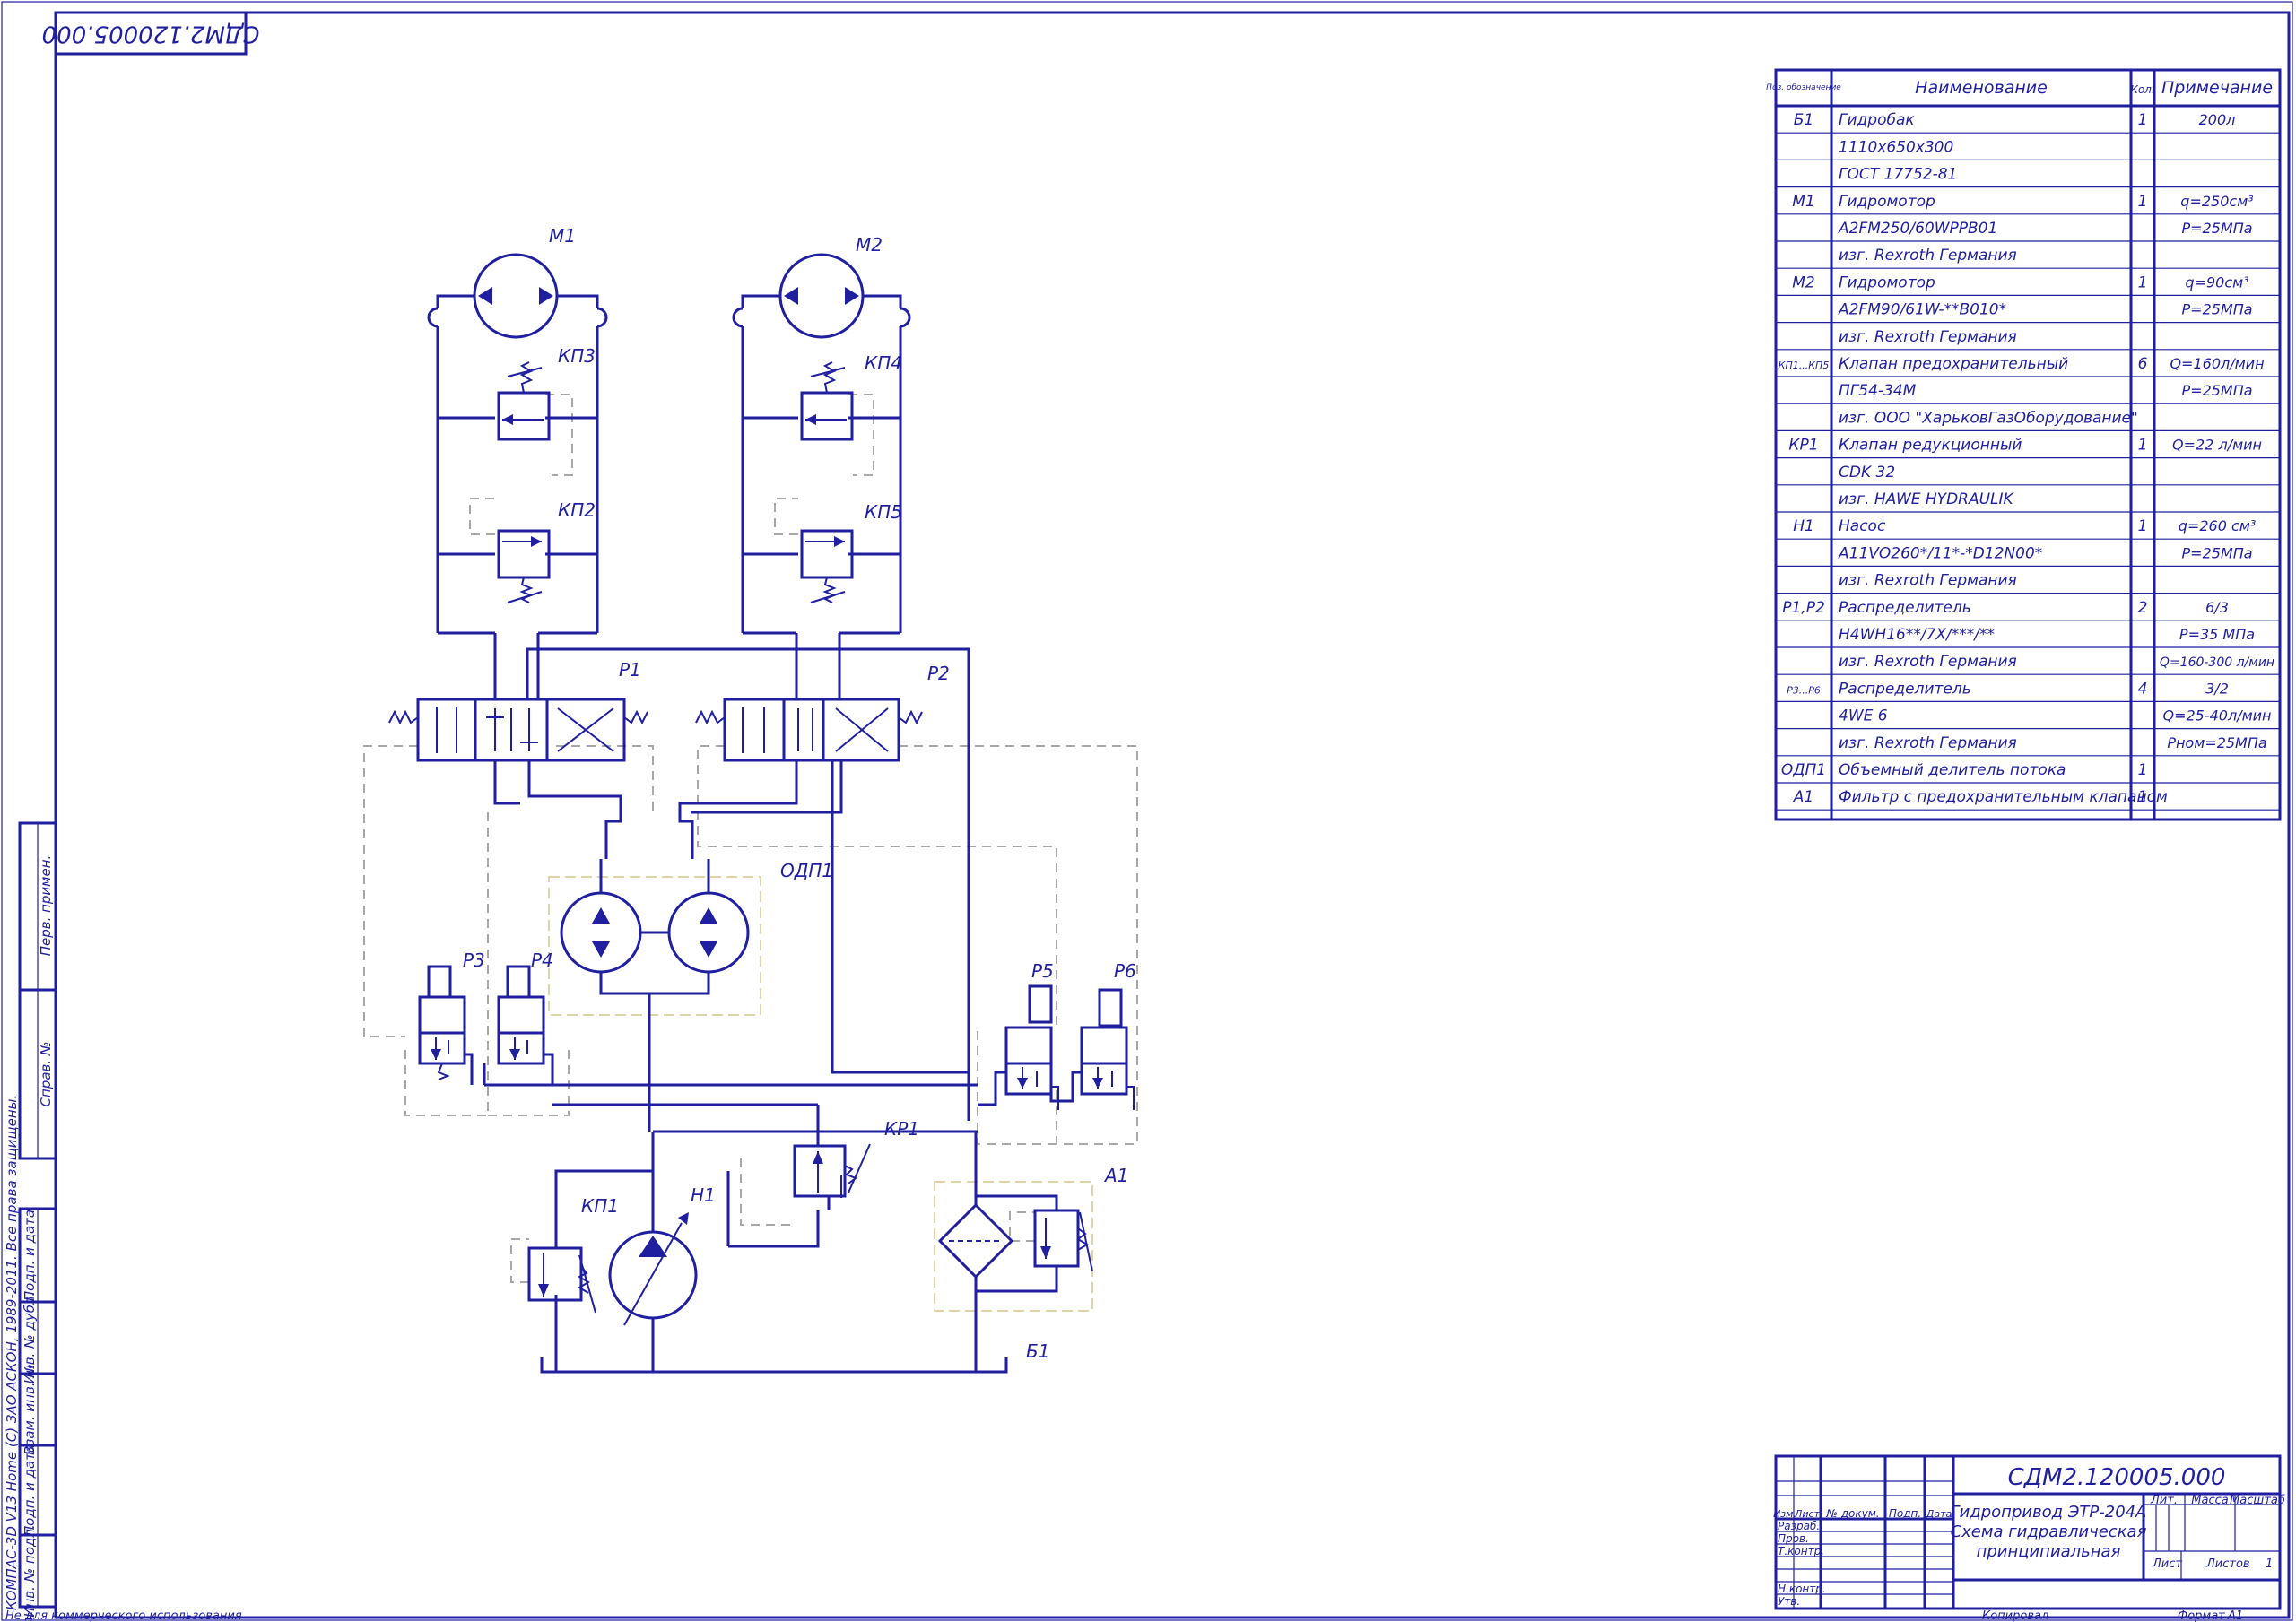  I want to click on valve-p1, so click(518, 730).